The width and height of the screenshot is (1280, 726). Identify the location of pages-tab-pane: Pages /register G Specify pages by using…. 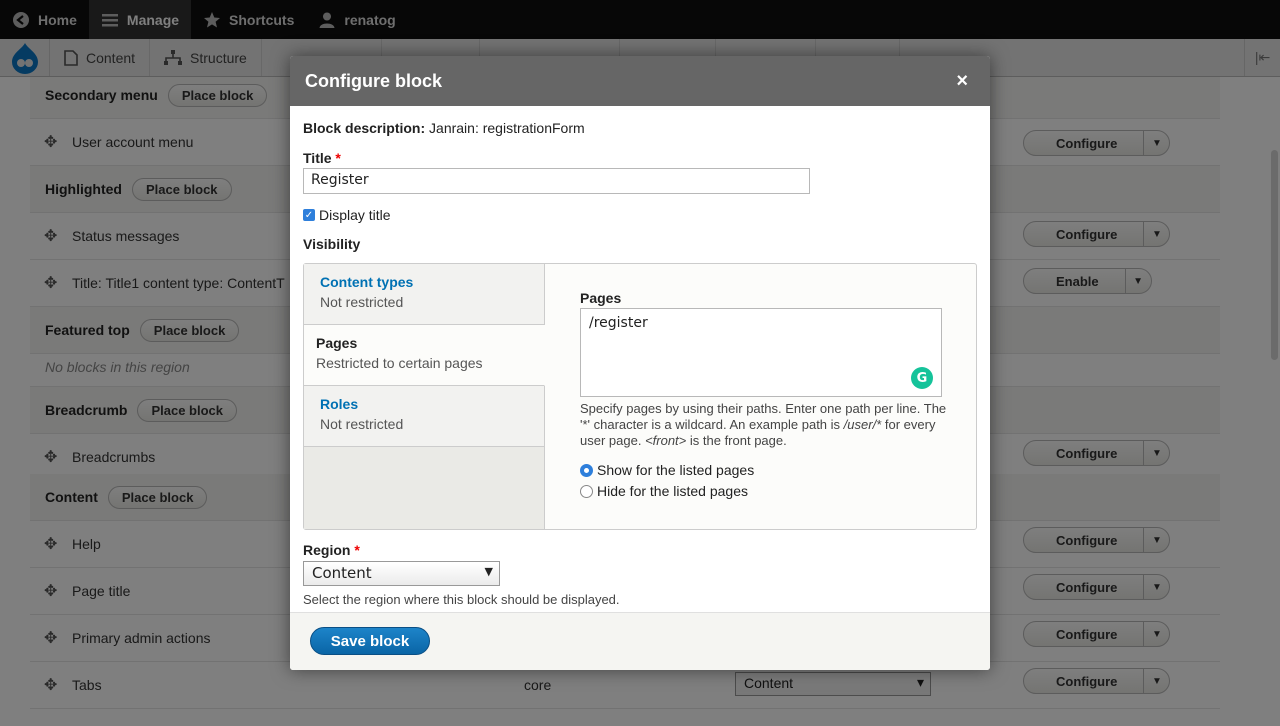
(765, 394).